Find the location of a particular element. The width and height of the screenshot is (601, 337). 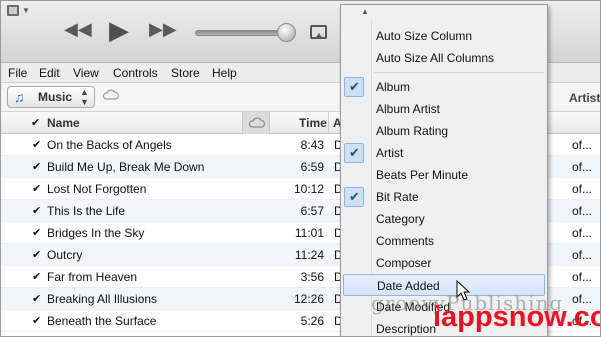

menu-item-label: Description is located at coordinates (406, 329).